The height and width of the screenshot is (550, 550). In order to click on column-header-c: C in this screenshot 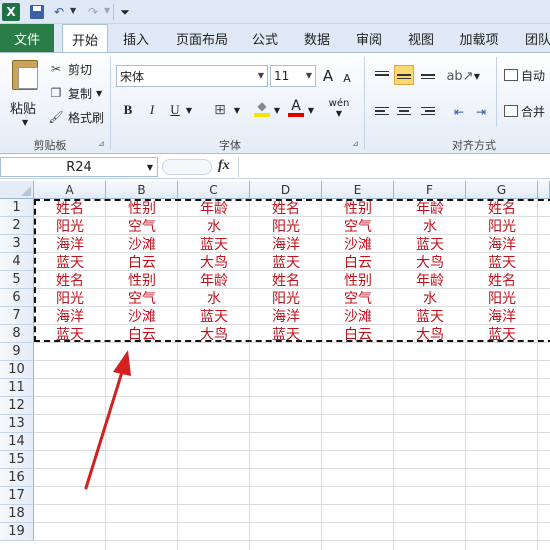, I will do `click(214, 190)`.